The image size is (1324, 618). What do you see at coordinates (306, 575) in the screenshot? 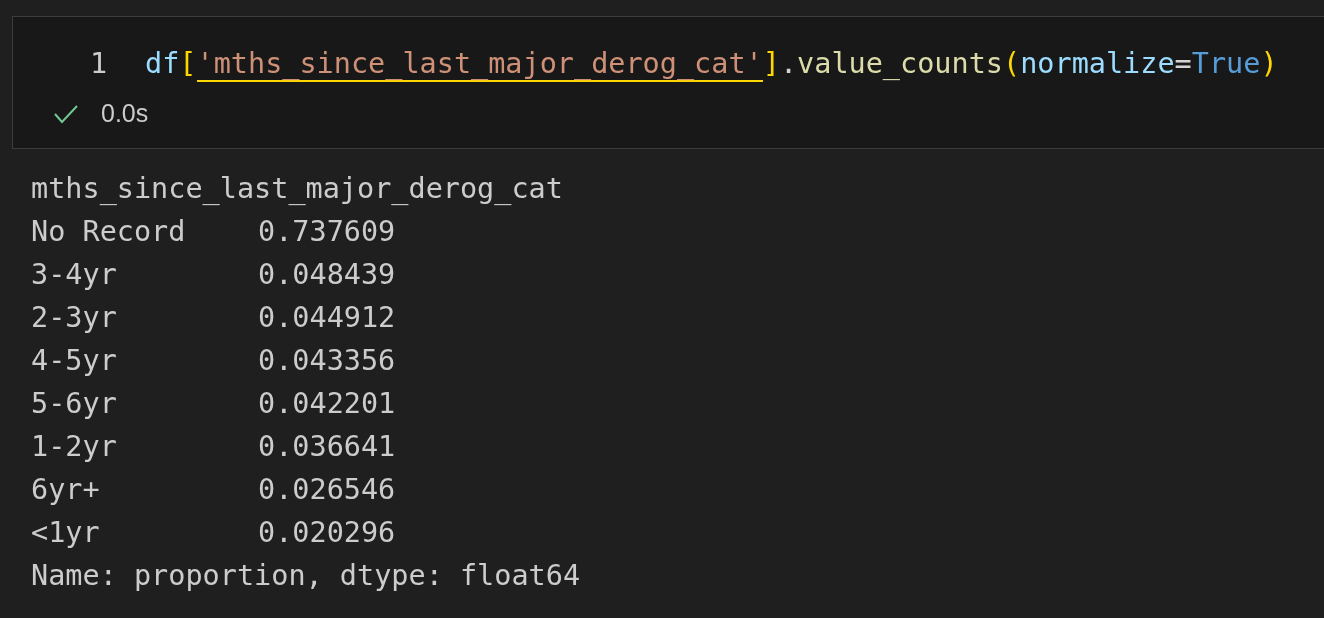
I see `output-footer: Name: proportion, dtype: float64` at bounding box center [306, 575].